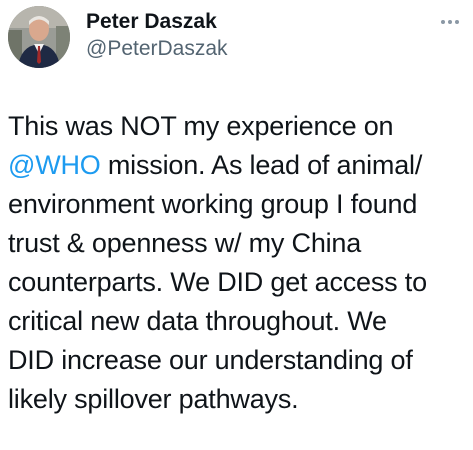  I want to click on avatar, so click(39, 37).